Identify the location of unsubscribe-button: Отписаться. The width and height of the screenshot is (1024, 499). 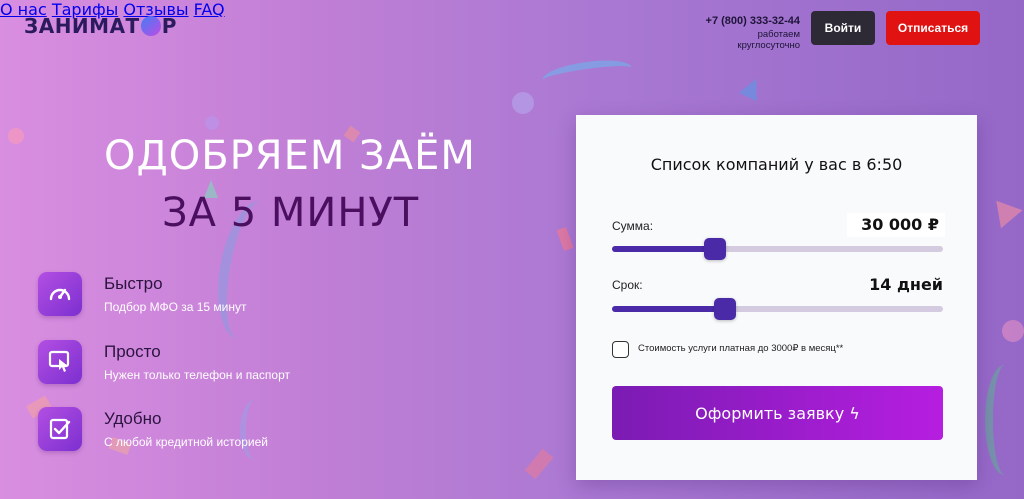
(933, 28).